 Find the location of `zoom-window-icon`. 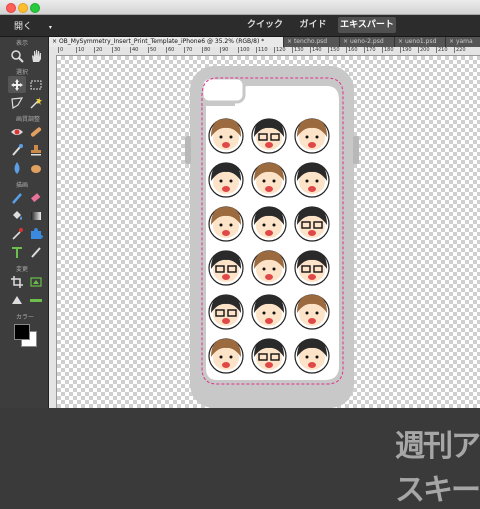

zoom-window-icon is located at coordinates (35, 8).